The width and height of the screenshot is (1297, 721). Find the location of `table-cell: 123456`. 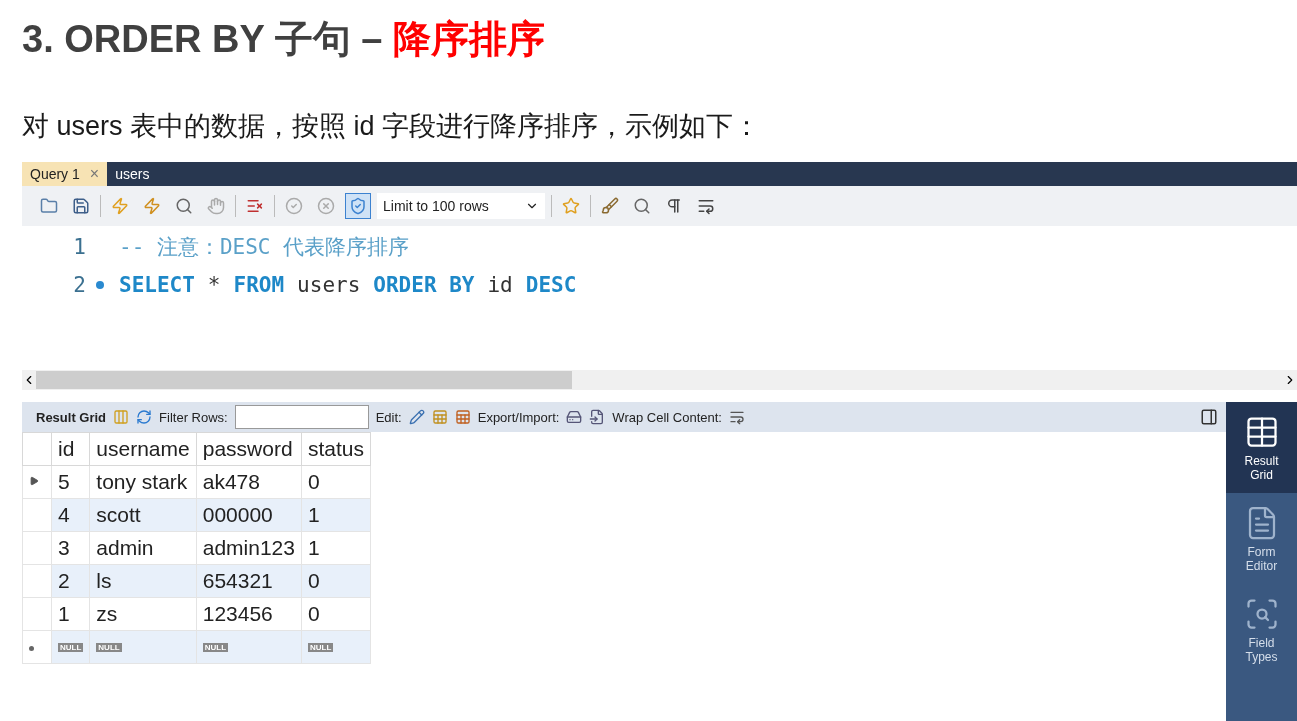

table-cell: 123456 is located at coordinates (249, 614).